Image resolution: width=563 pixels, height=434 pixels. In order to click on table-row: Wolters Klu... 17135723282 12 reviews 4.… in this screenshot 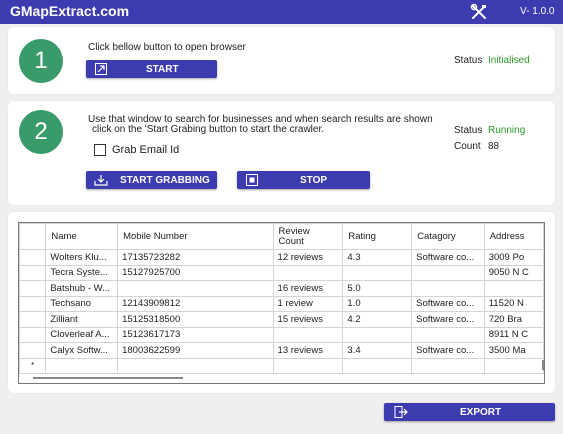, I will do `click(281, 257)`.